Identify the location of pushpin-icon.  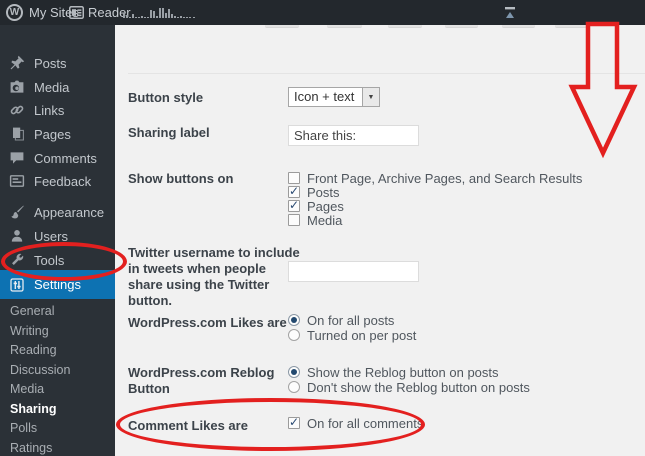
(17, 62).